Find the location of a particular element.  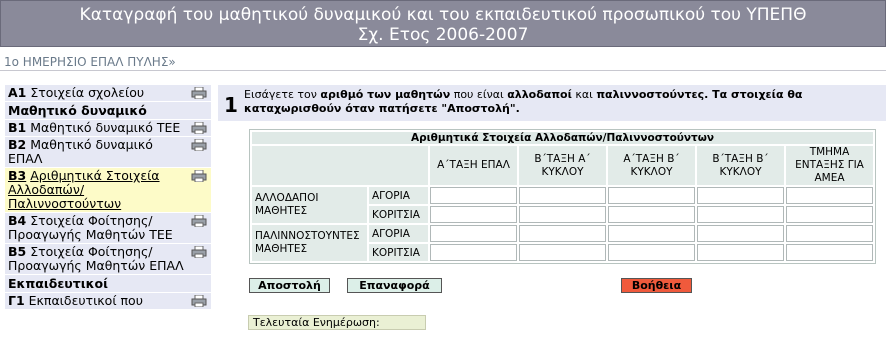

sidebar-item-code: B5 is located at coordinates (17, 251).